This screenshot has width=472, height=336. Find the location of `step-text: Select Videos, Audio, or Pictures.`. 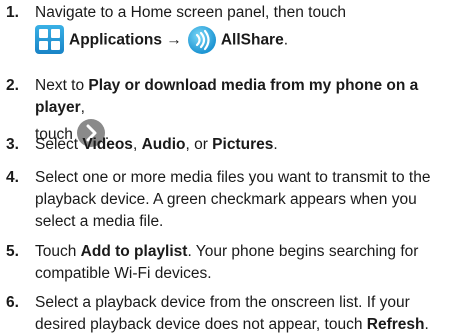

step-text: Select Videos, Audio, or Pictures. is located at coordinates (251, 145).